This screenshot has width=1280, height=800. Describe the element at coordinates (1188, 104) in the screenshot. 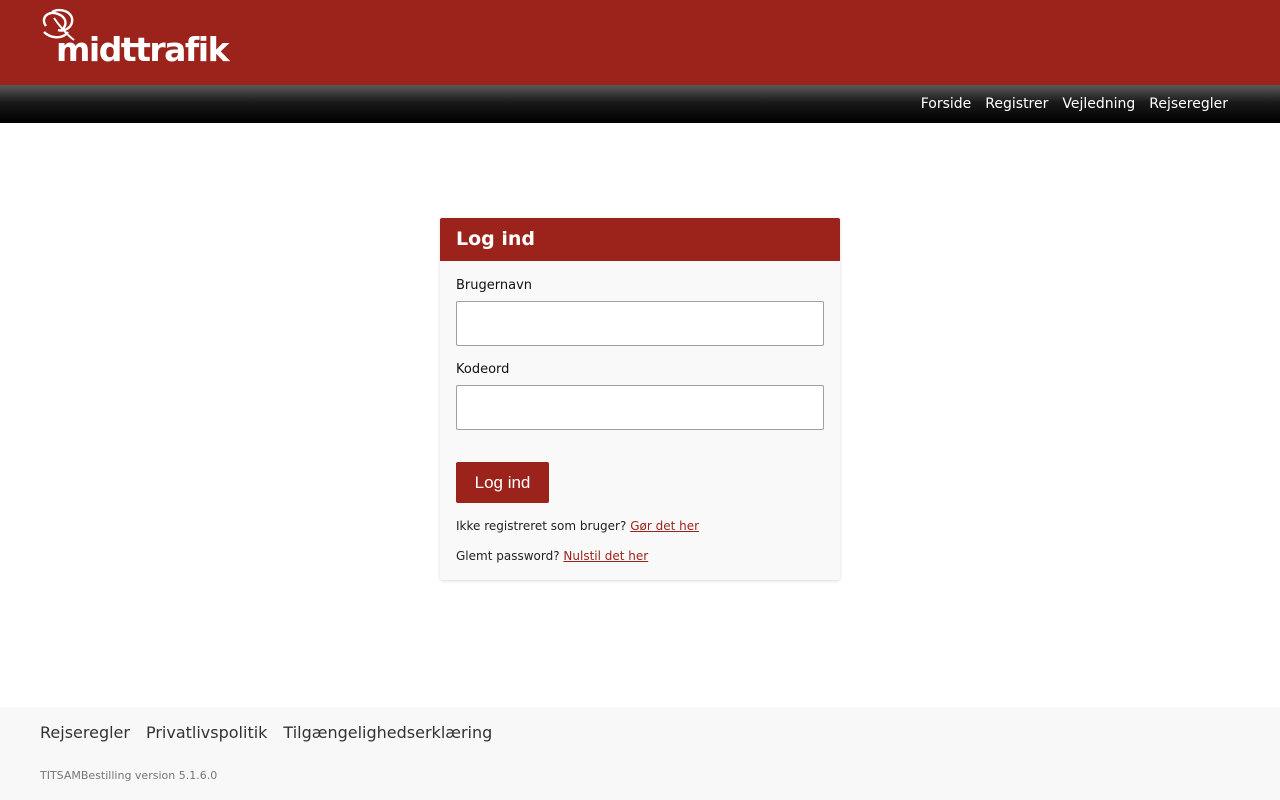

I see `nav-link-rejseregler: Rejseregler` at that location.